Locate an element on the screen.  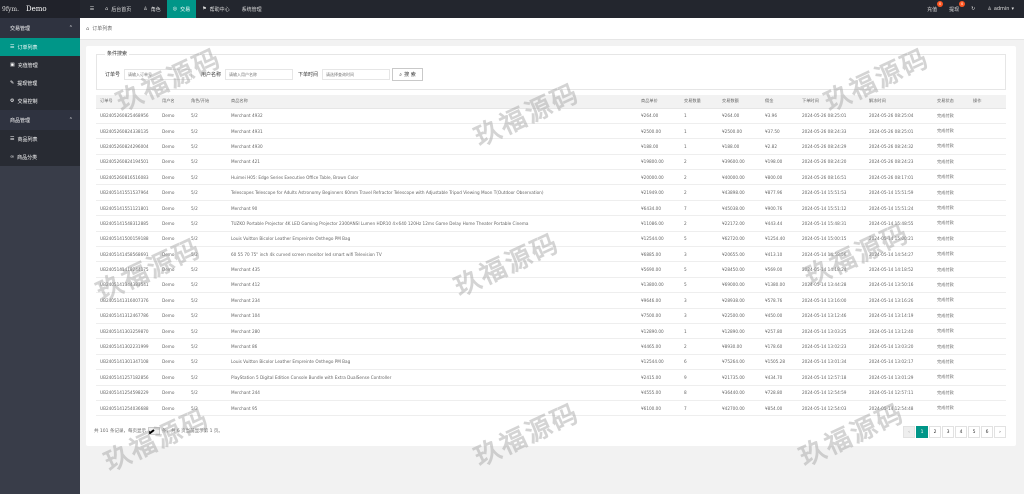
table-cell: ¥728.80 is located at coordinates (779, 393).